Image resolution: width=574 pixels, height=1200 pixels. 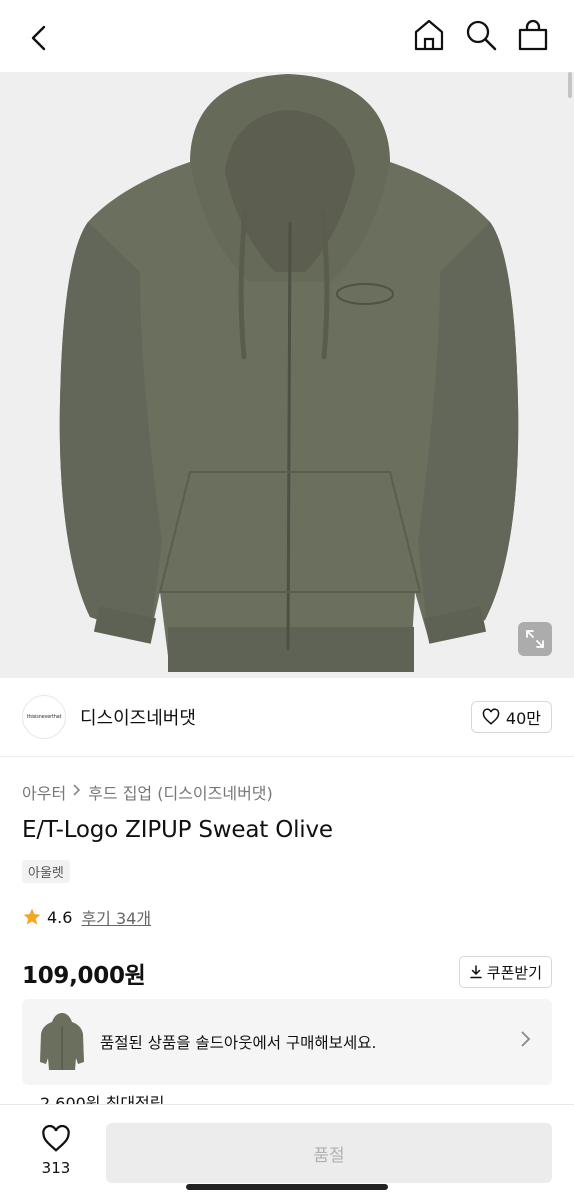 I want to click on brand-logo: thisisneverthat, so click(x=44, y=717).